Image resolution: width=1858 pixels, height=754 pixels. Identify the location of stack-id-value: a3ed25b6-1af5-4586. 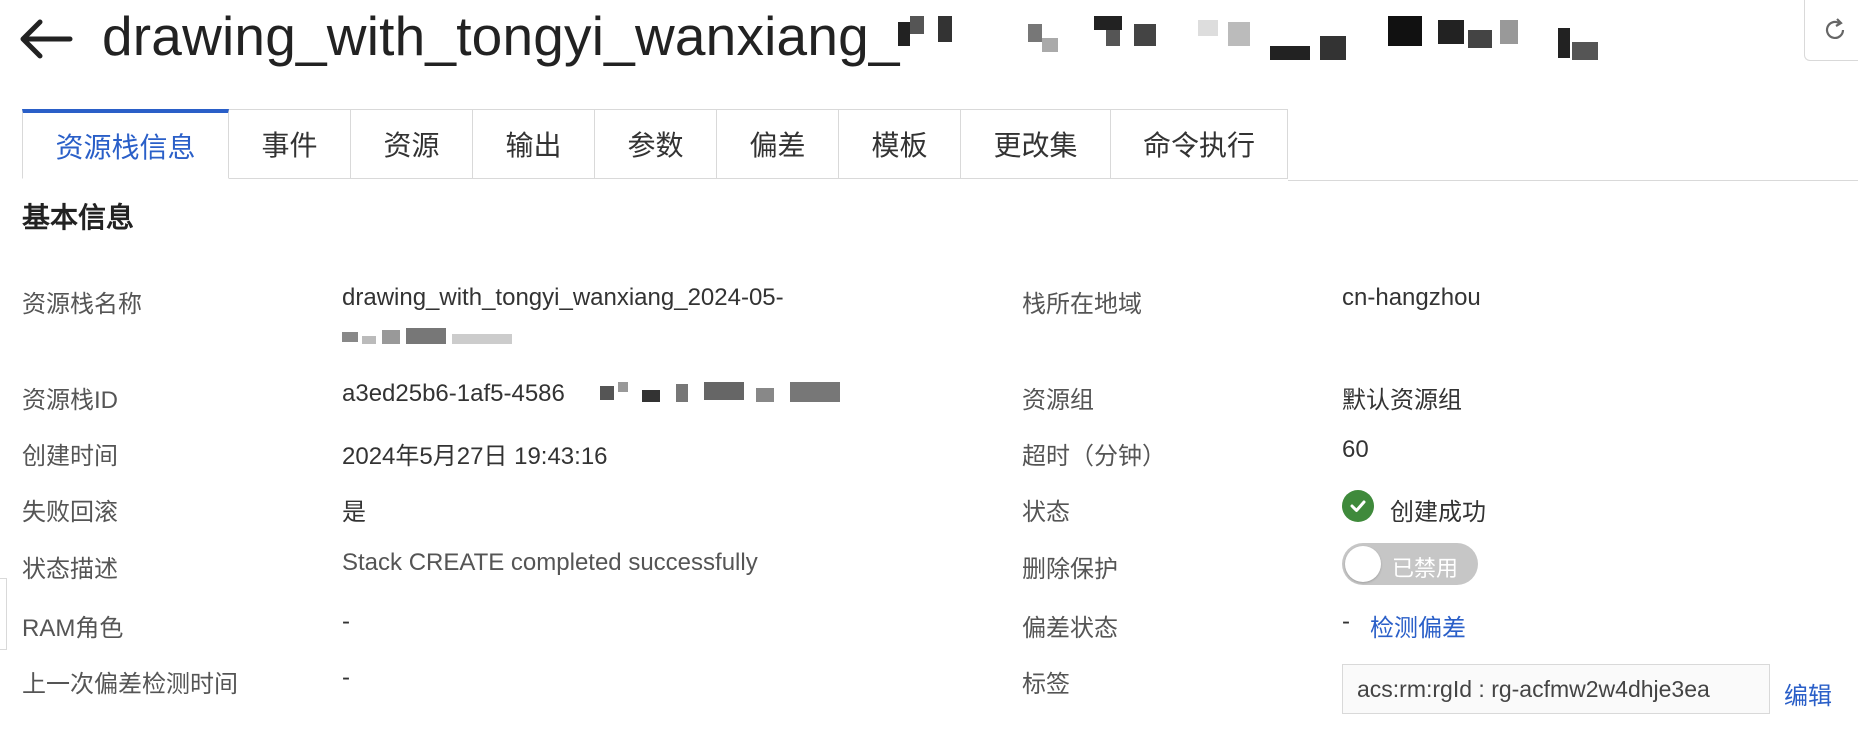
(453, 393).